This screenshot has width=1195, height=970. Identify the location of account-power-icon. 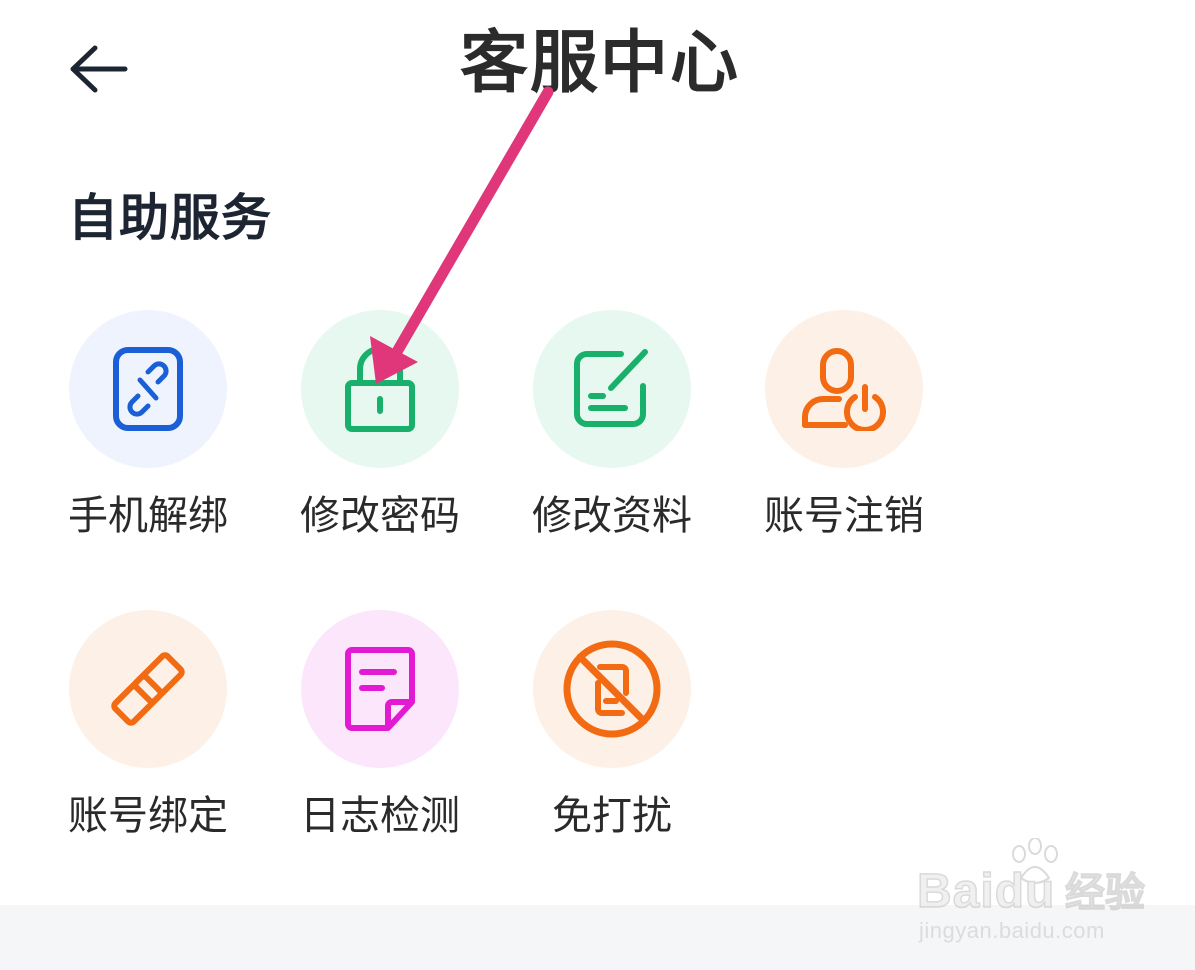
(844, 389).